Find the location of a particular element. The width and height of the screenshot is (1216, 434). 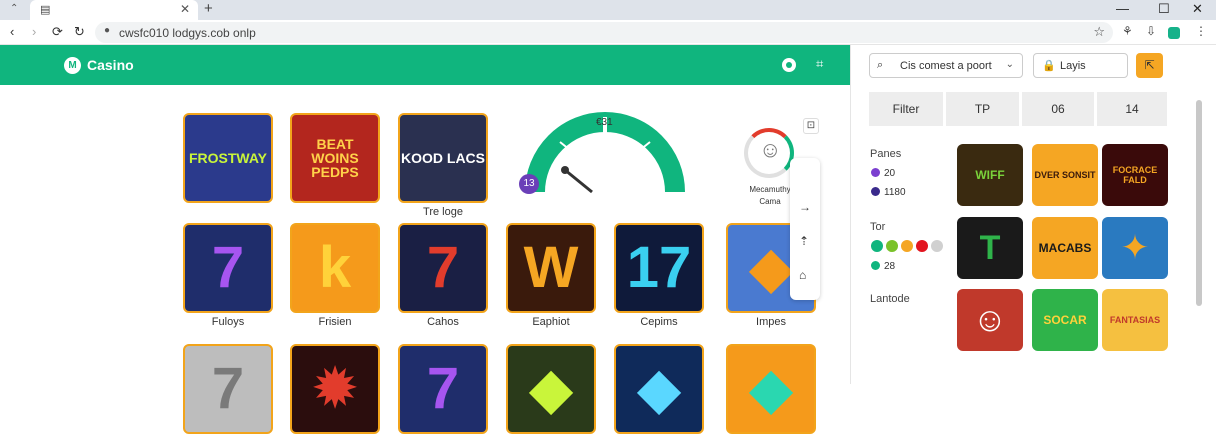

tab-search-icon: ⌃ is located at coordinates (14, 8).